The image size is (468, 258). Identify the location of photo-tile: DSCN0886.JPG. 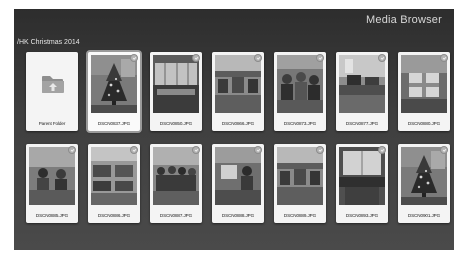
(114, 183).